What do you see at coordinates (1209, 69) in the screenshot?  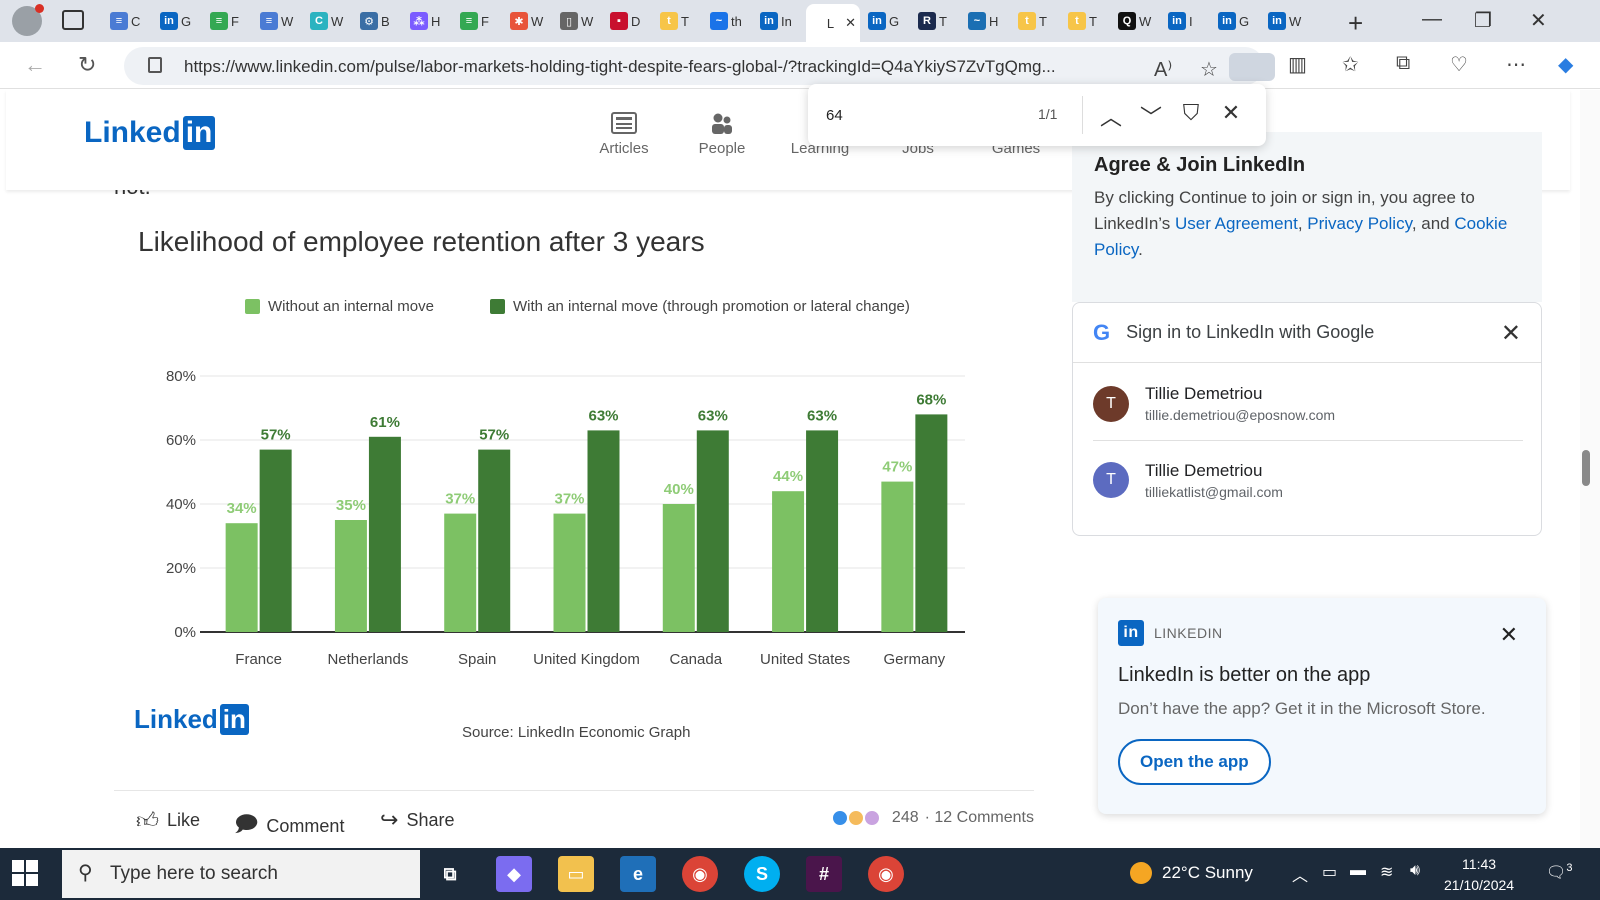 I see `favorite-star-icon: ☆` at bounding box center [1209, 69].